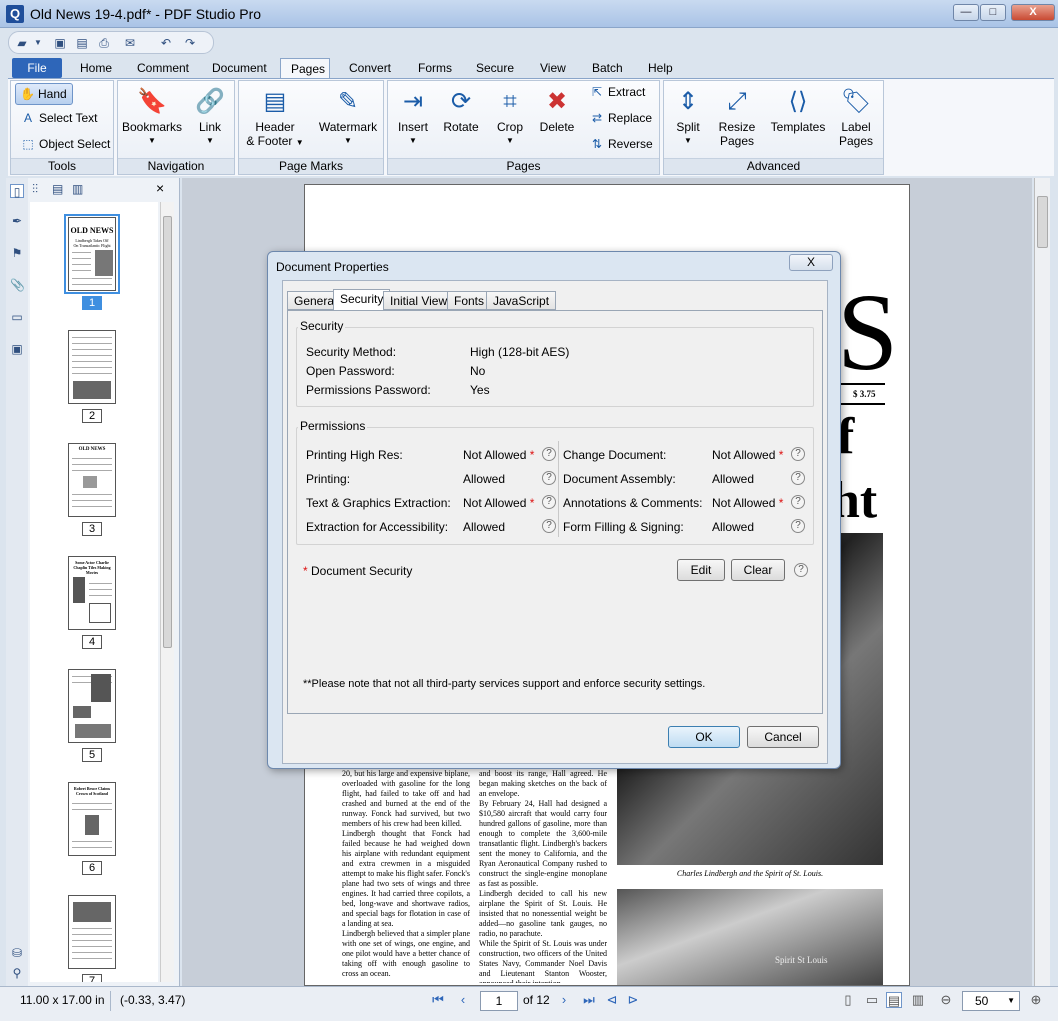 This screenshot has height=1021, width=1058. I want to click on group-label-page-marks: Page Marks, so click(311, 166).